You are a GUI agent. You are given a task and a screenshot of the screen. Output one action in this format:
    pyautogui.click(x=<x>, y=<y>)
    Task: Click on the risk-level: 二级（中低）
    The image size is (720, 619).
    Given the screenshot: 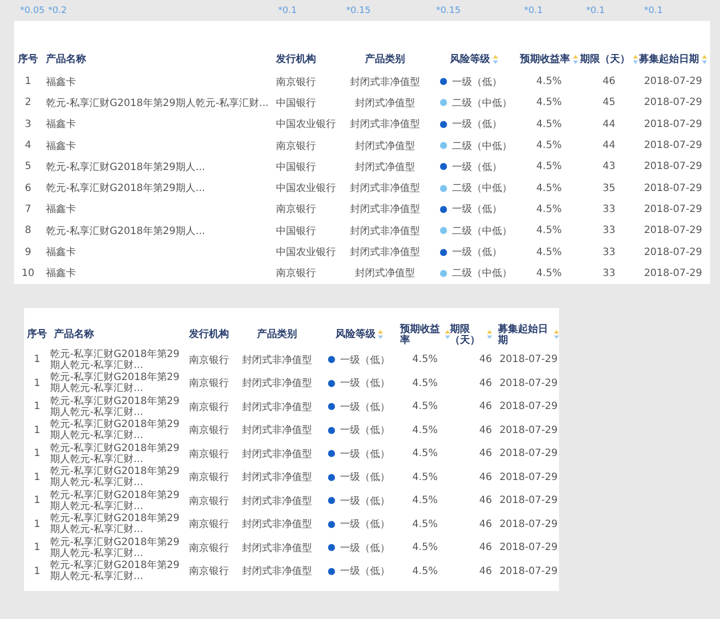 What is the action you would take?
    pyautogui.click(x=482, y=231)
    